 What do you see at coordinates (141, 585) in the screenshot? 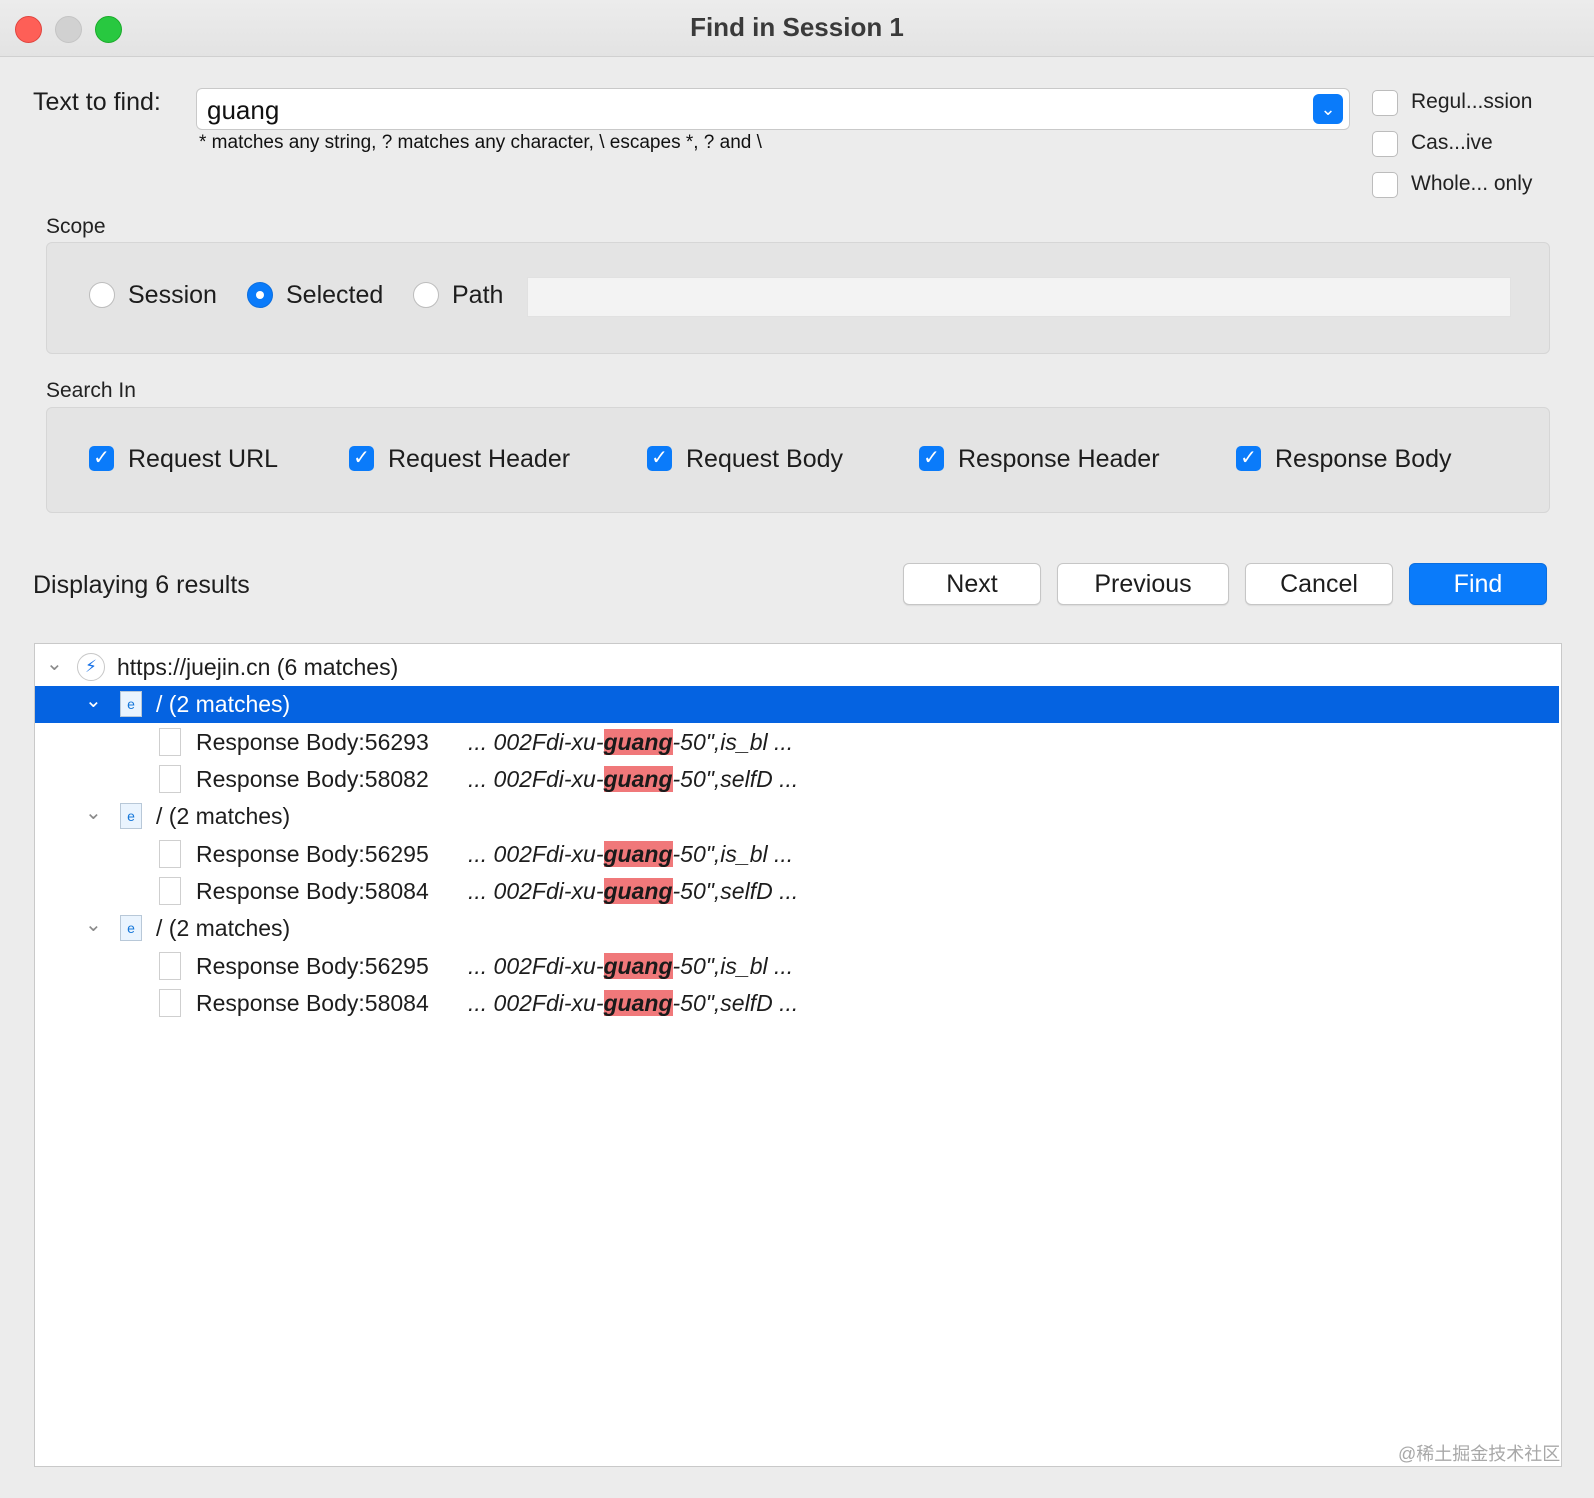
I see `results-count: Displaying 6 results` at bounding box center [141, 585].